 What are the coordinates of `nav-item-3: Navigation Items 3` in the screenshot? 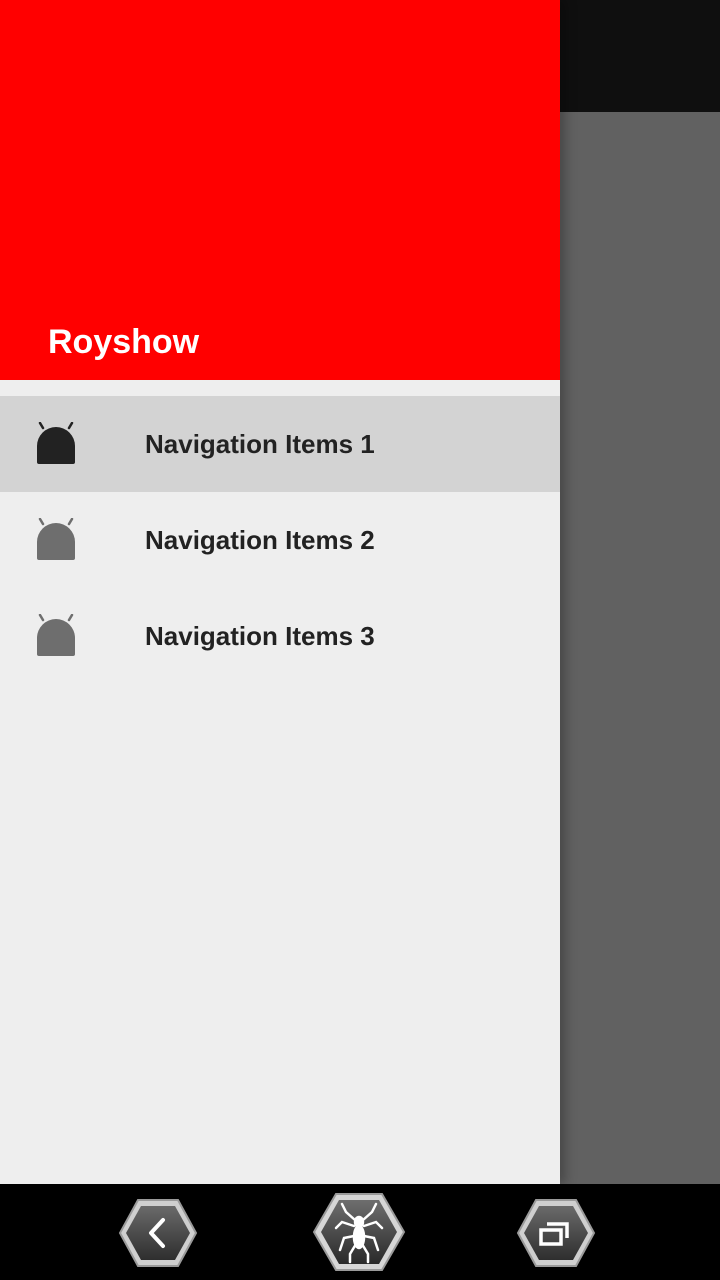 It's located at (280, 636).